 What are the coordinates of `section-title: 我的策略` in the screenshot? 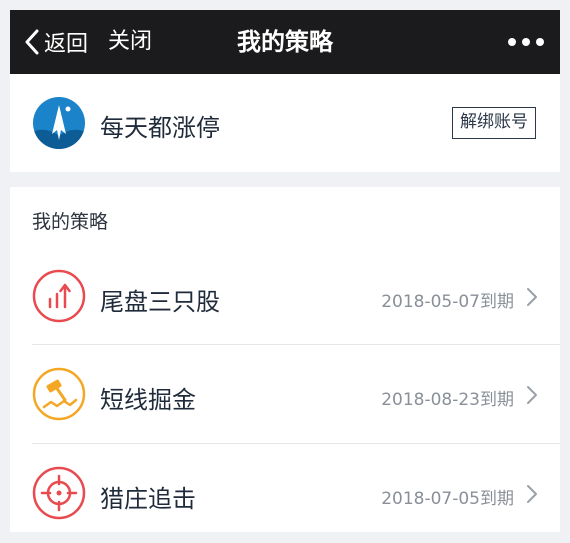 It's located at (70, 222).